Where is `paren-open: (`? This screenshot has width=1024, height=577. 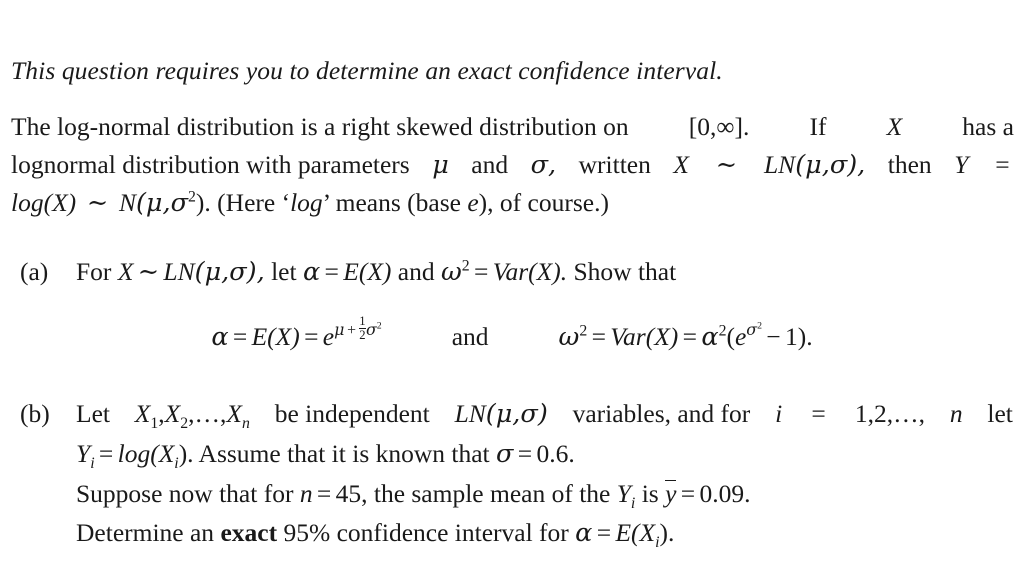
paren-open: ( is located at coordinates (730, 336).